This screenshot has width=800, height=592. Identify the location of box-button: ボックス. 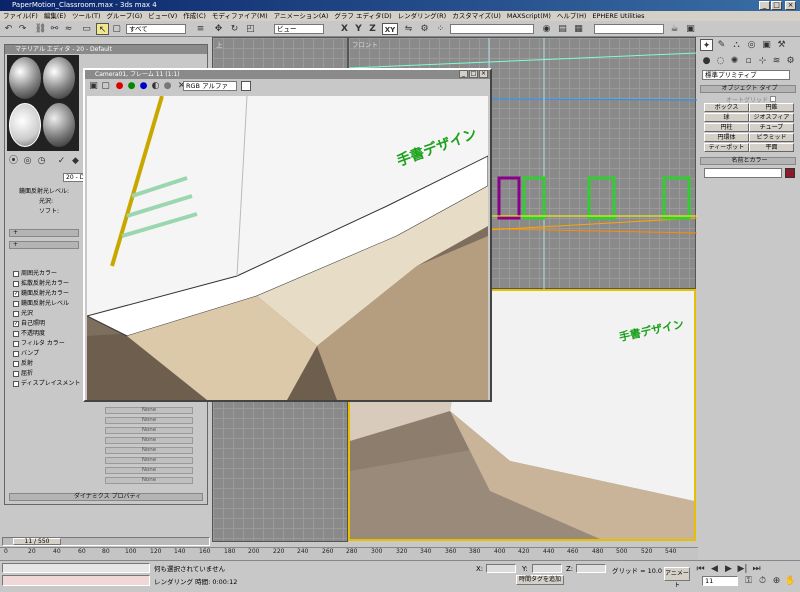
(726, 107).